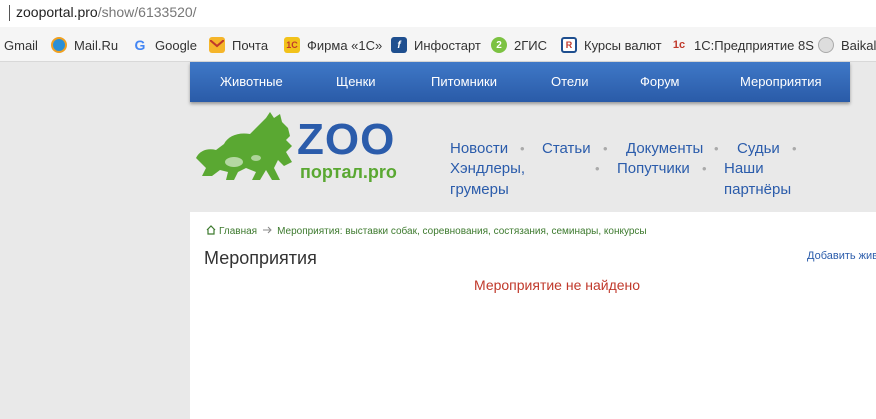  What do you see at coordinates (176, 45) in the screenshot?
I see `bookmark-label: Google` at bounding box center [176, 45].